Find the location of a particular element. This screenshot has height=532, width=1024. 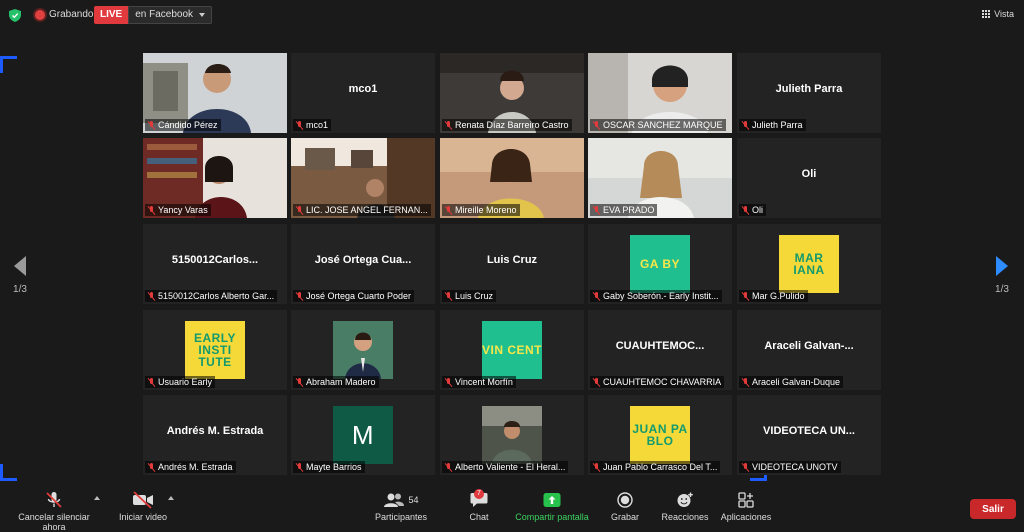

participant-tile: Luis Cruz Luis Cruz is located at coordinates (512, 264).